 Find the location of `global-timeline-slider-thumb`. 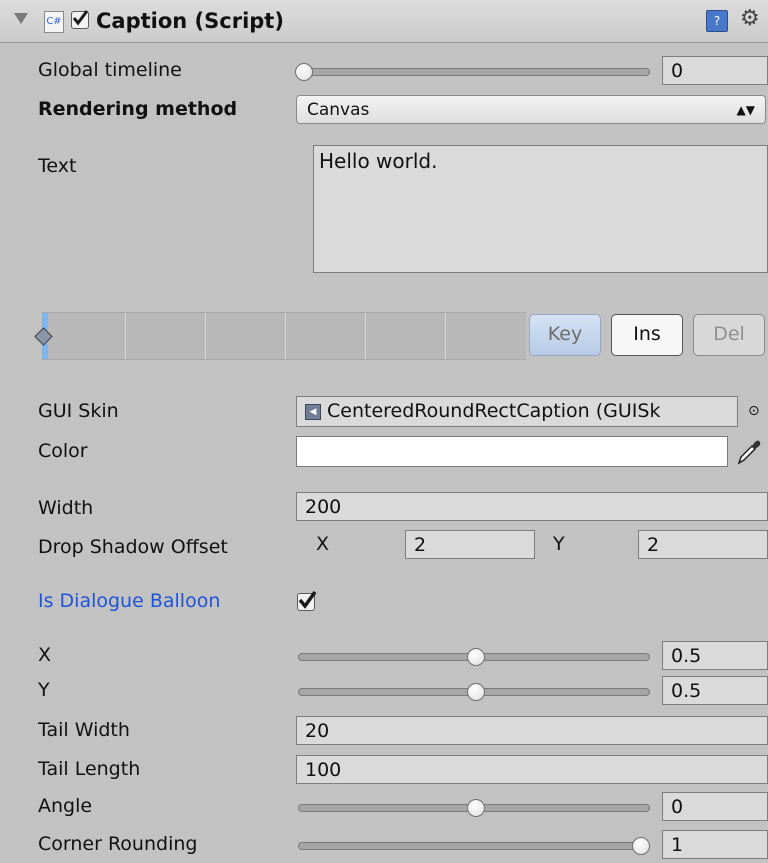

global-timeline-slider-thumb is located at coordinates (304, 72).